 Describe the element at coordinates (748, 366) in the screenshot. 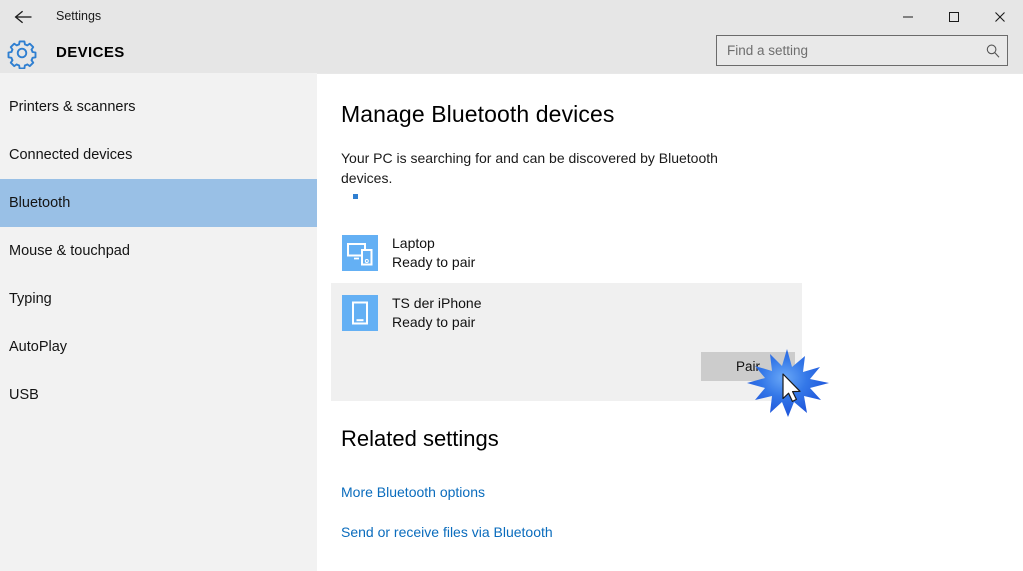

I see `pair-button: Pair` at that location.